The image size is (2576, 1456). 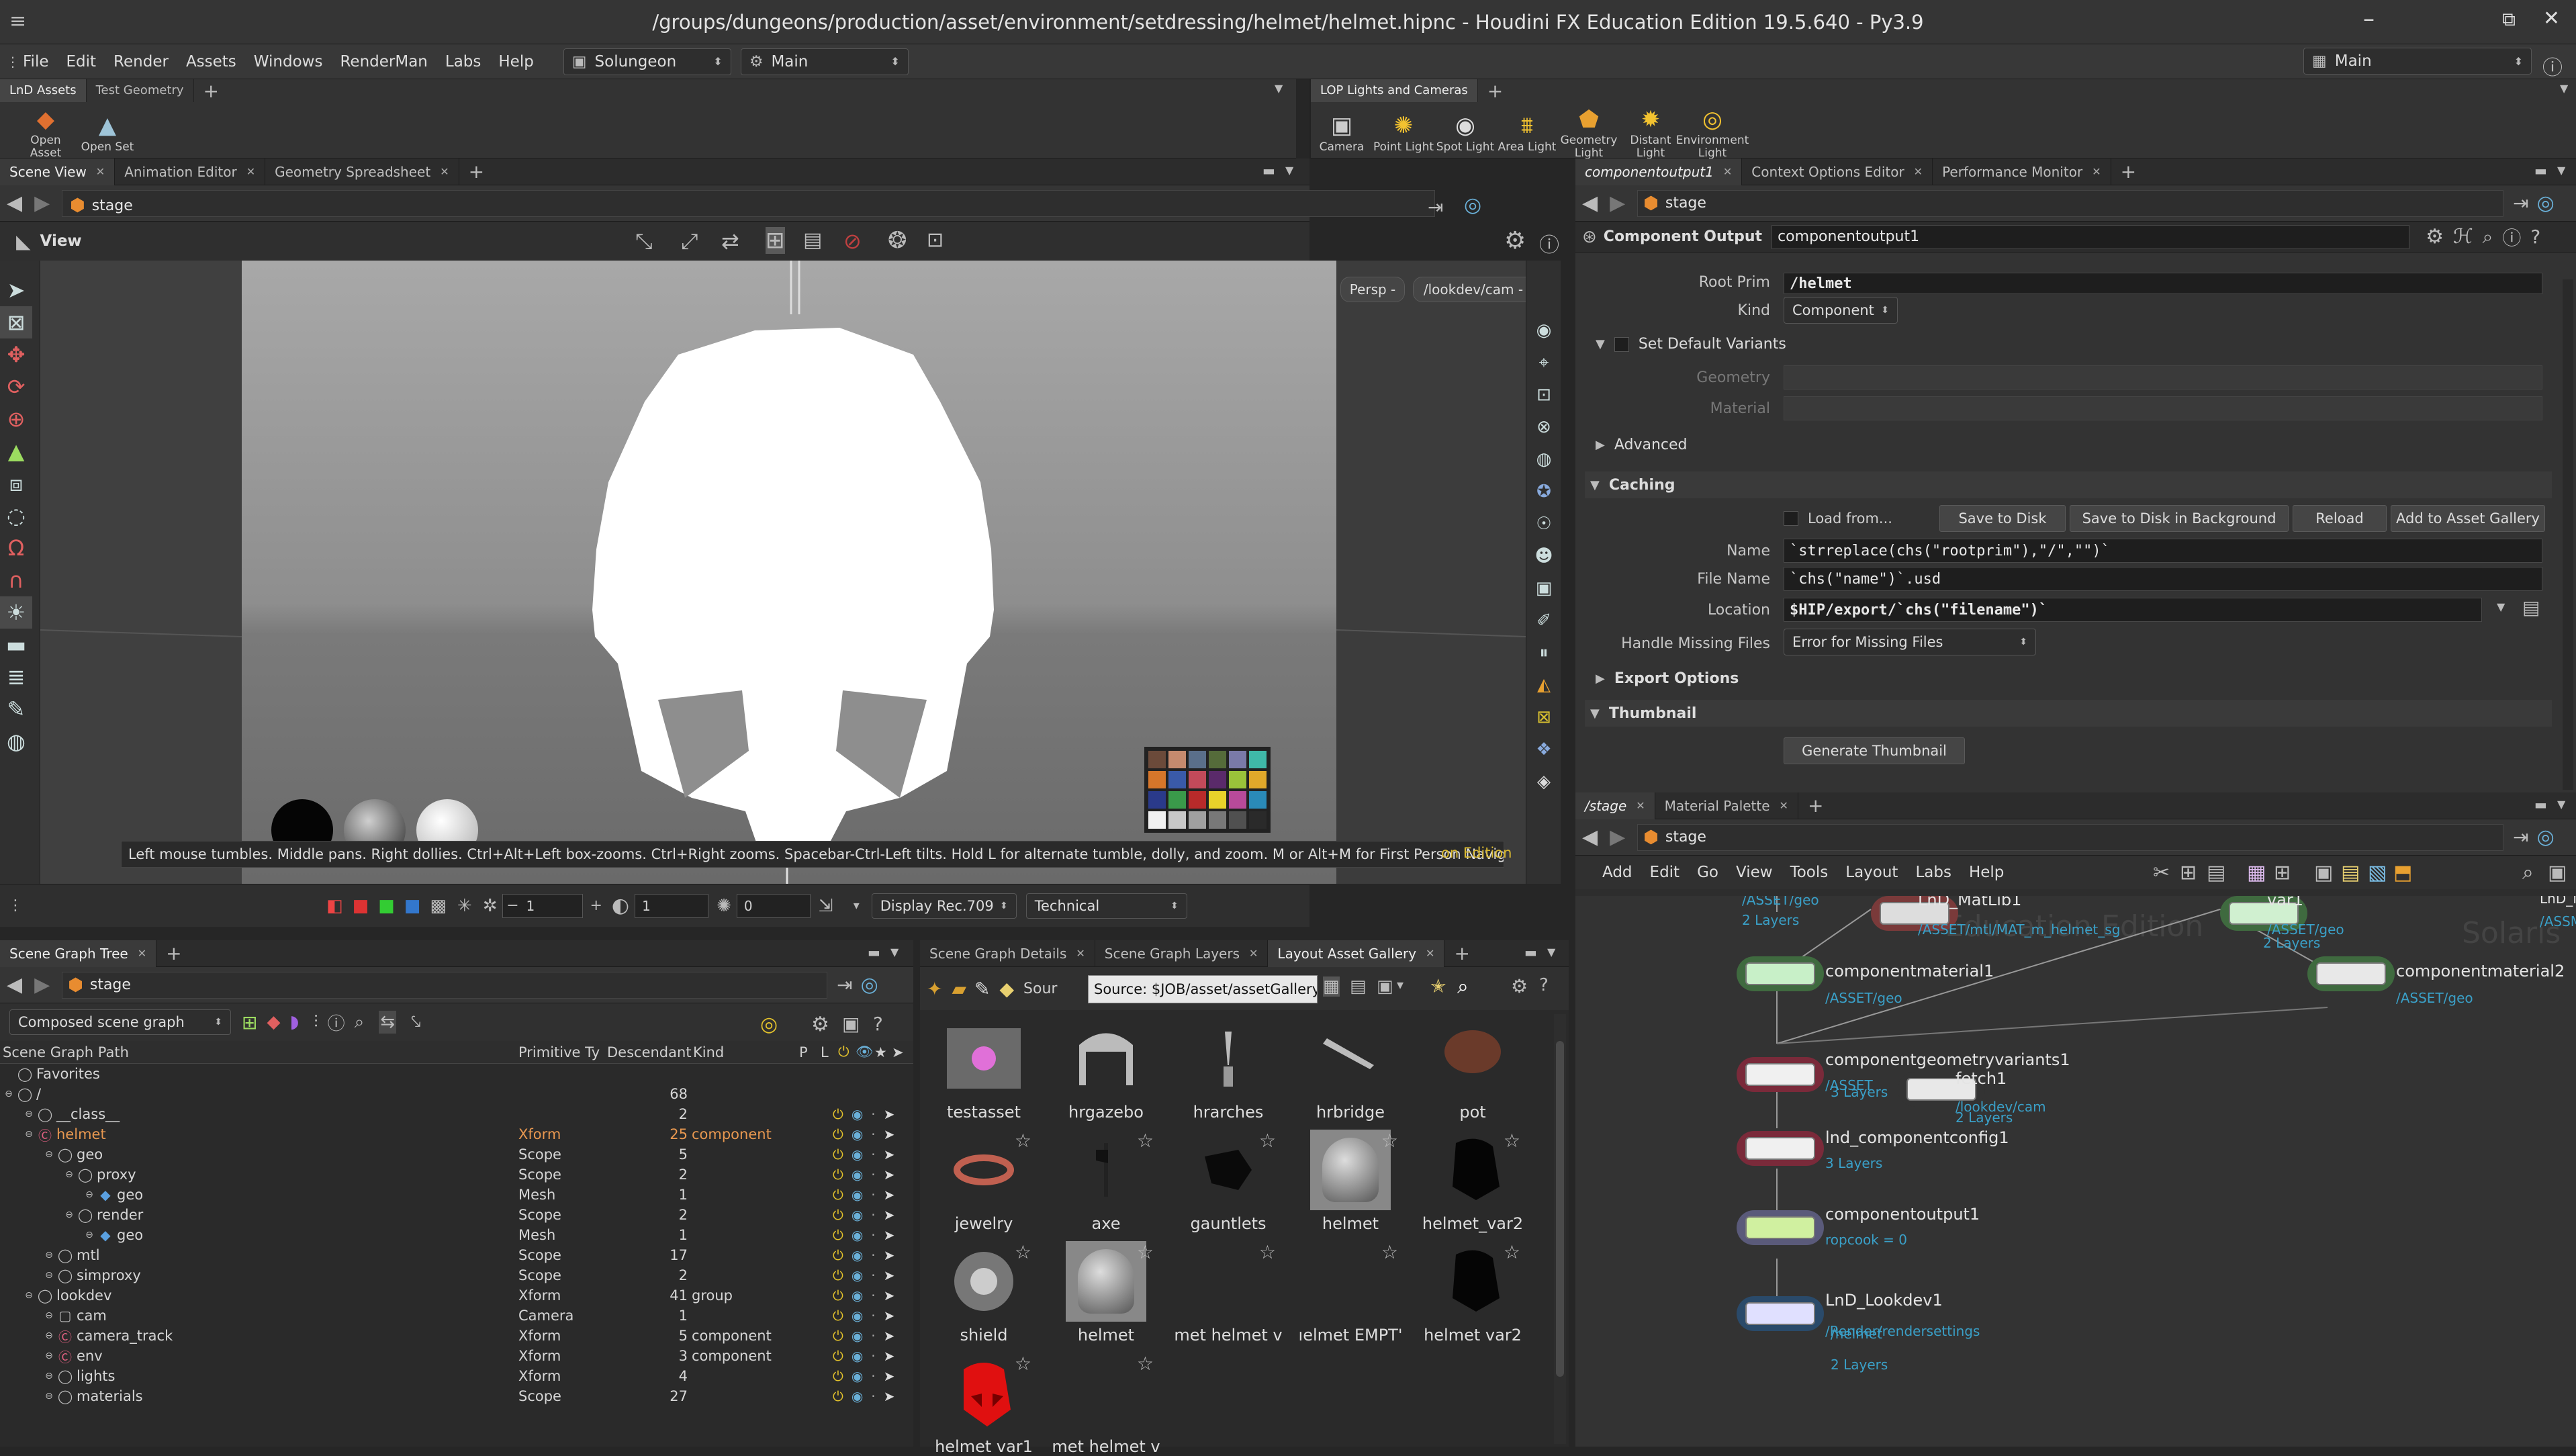 I want to click on view-transform-select: Technical ⬍, so click(x=1106, y=906).